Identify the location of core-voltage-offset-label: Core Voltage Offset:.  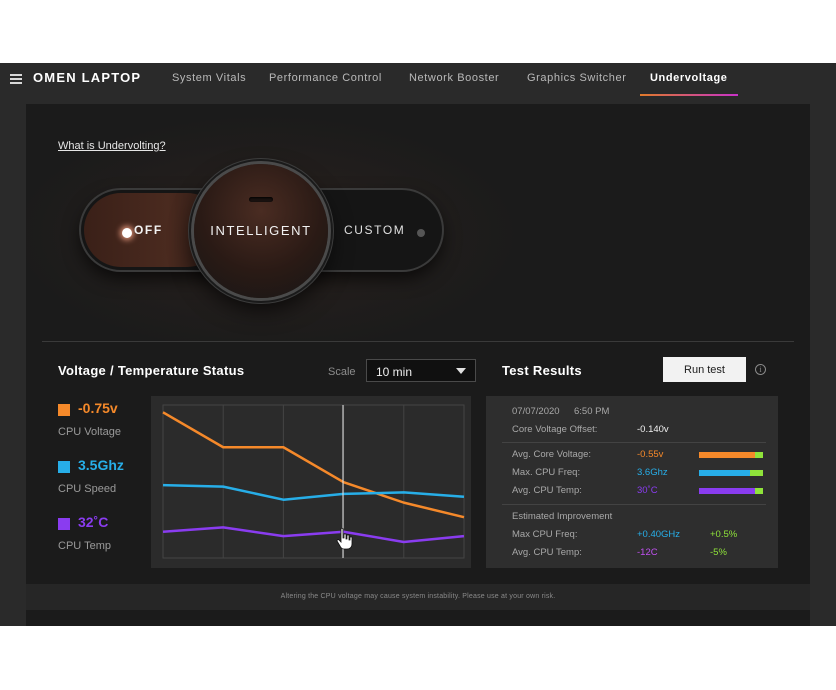
(555, 429).